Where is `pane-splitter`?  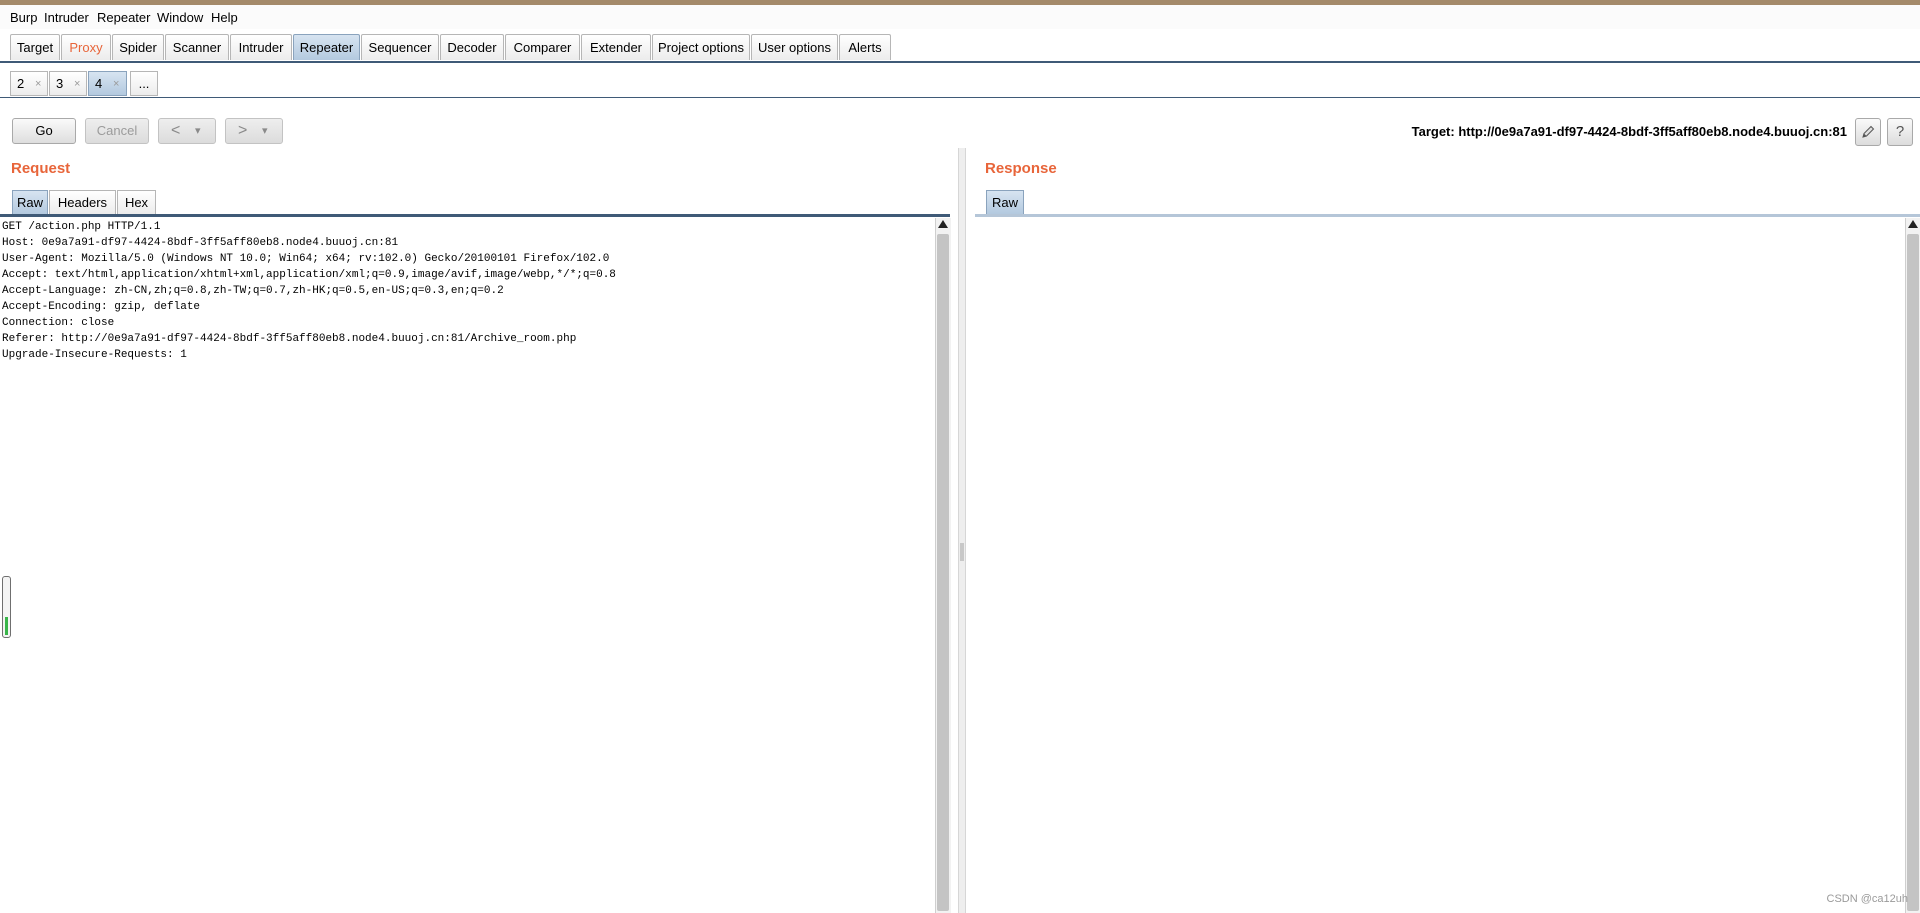
pane-splitter is located at coordinates (962, 530).